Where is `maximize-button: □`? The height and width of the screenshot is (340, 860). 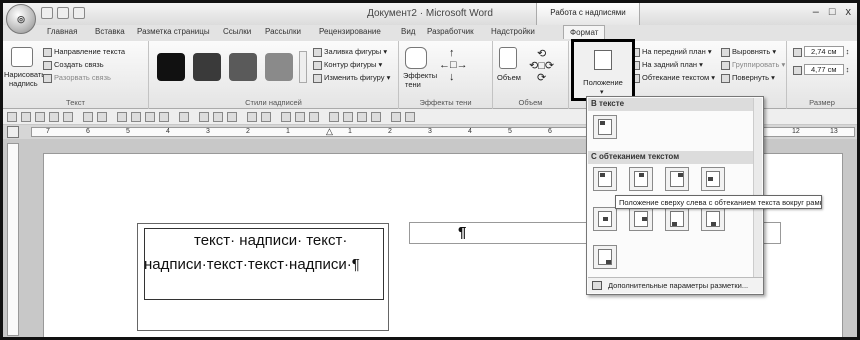 maximize-button: □ is located at coordinates (832, 12).